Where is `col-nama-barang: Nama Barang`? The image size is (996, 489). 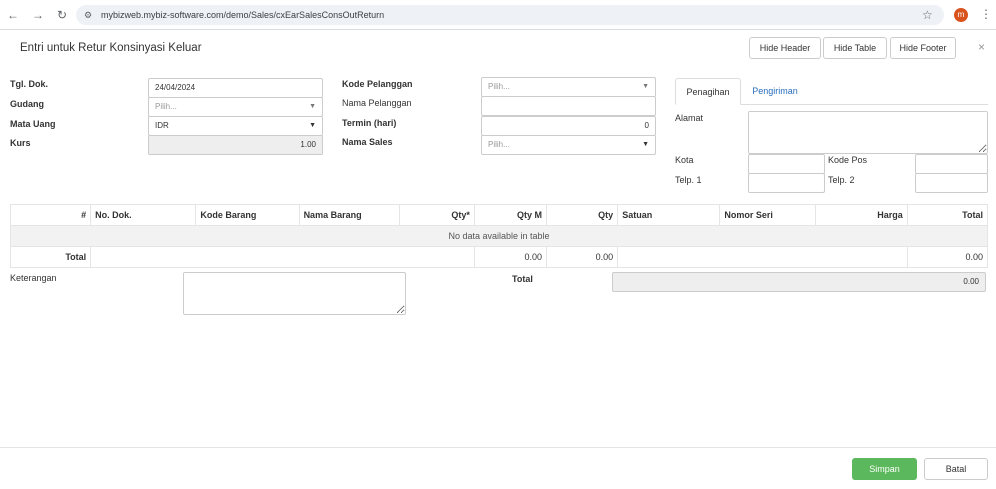 col-nama-barang: Nama Barang is located at coordinates (349, 215).